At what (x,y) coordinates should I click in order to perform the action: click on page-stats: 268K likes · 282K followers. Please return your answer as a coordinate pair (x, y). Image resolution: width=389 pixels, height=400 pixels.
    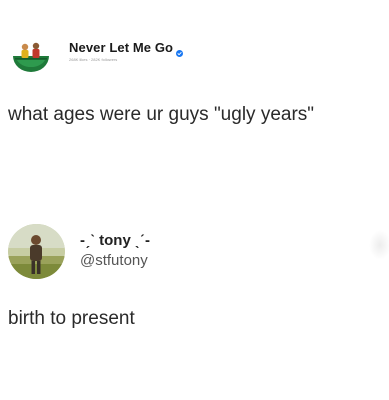
    Looking at the image, I should click on (93, 59).